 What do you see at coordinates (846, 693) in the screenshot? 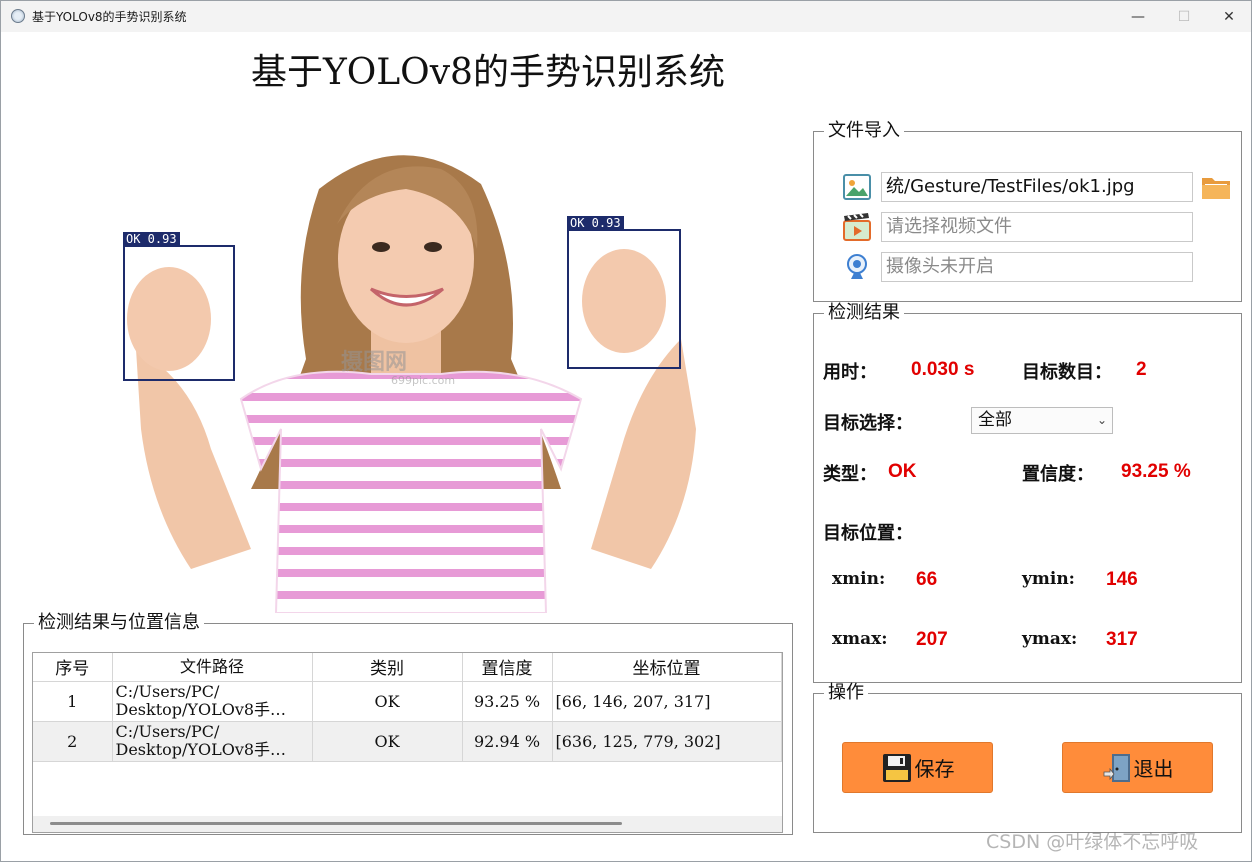
I see `actions-title: 操作` at bounding box center [846, 693].